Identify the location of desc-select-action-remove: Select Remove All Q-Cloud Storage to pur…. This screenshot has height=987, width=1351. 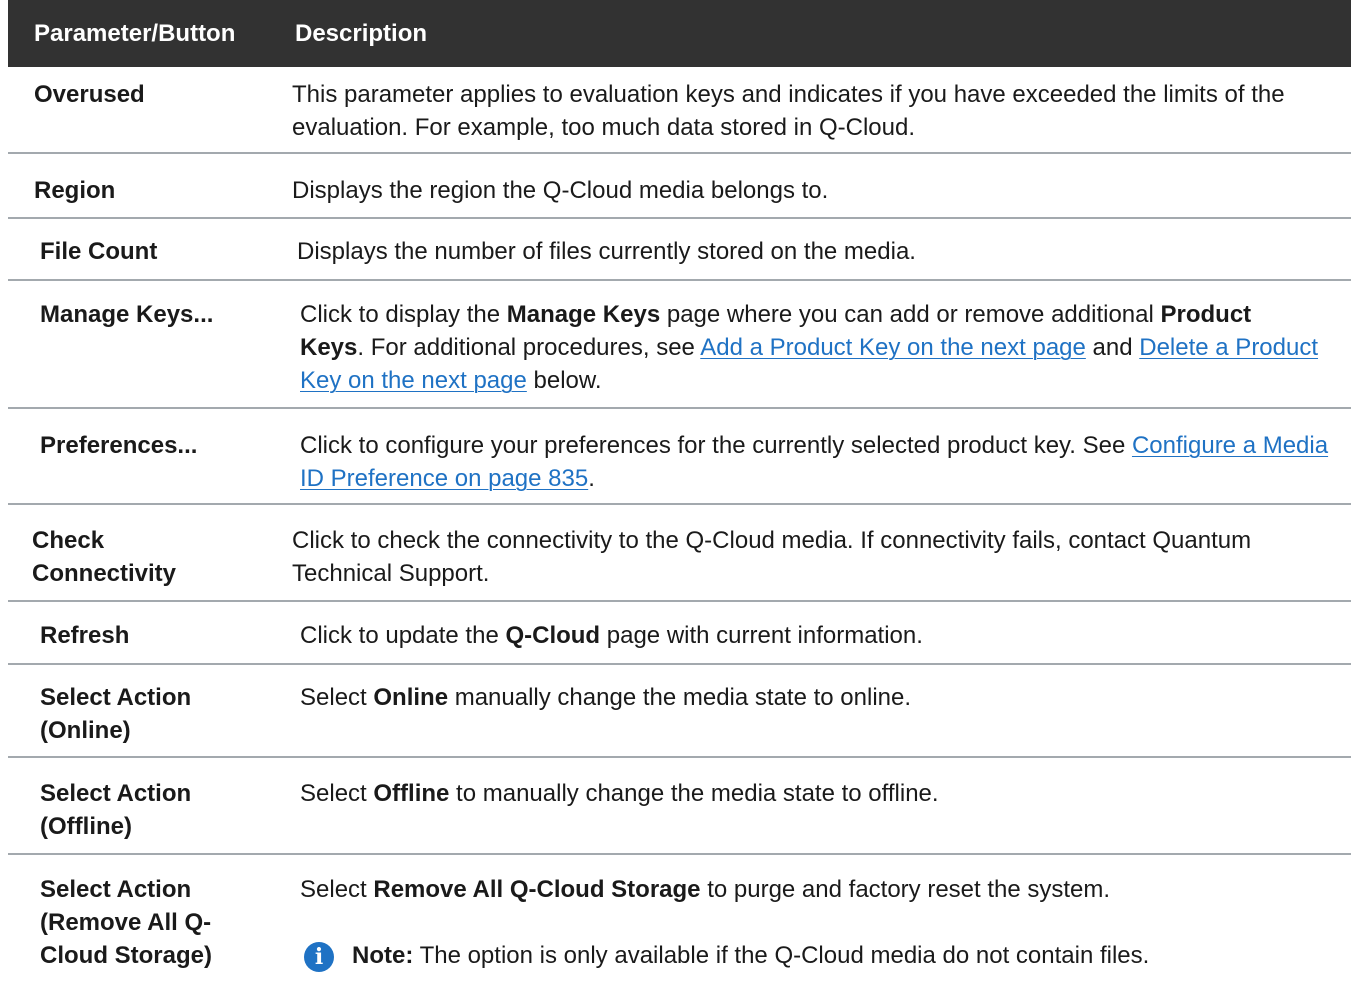
(705, 889).